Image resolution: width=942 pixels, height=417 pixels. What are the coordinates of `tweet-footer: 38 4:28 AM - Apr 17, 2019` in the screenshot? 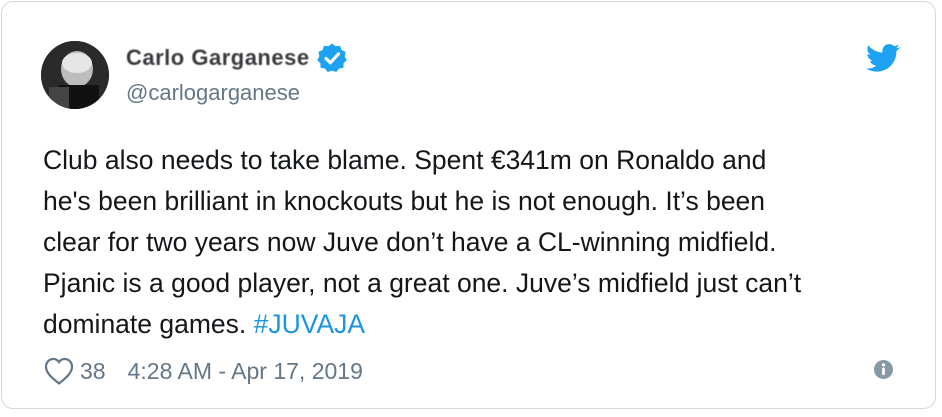 It's located at (203, 371).